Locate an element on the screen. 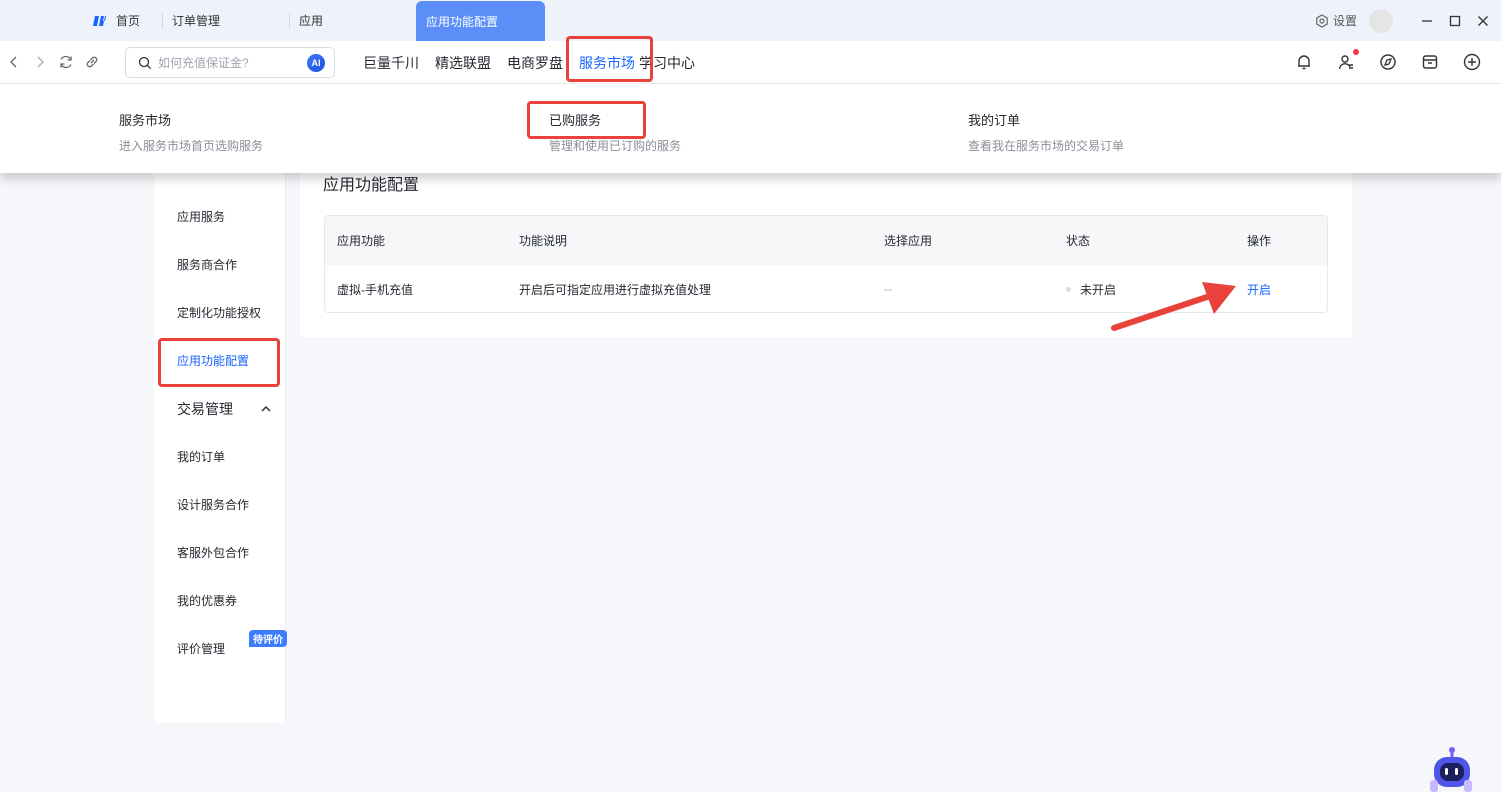 This screenshot has height=792, width=1501. account-button is located at coordinates (1347, 61).